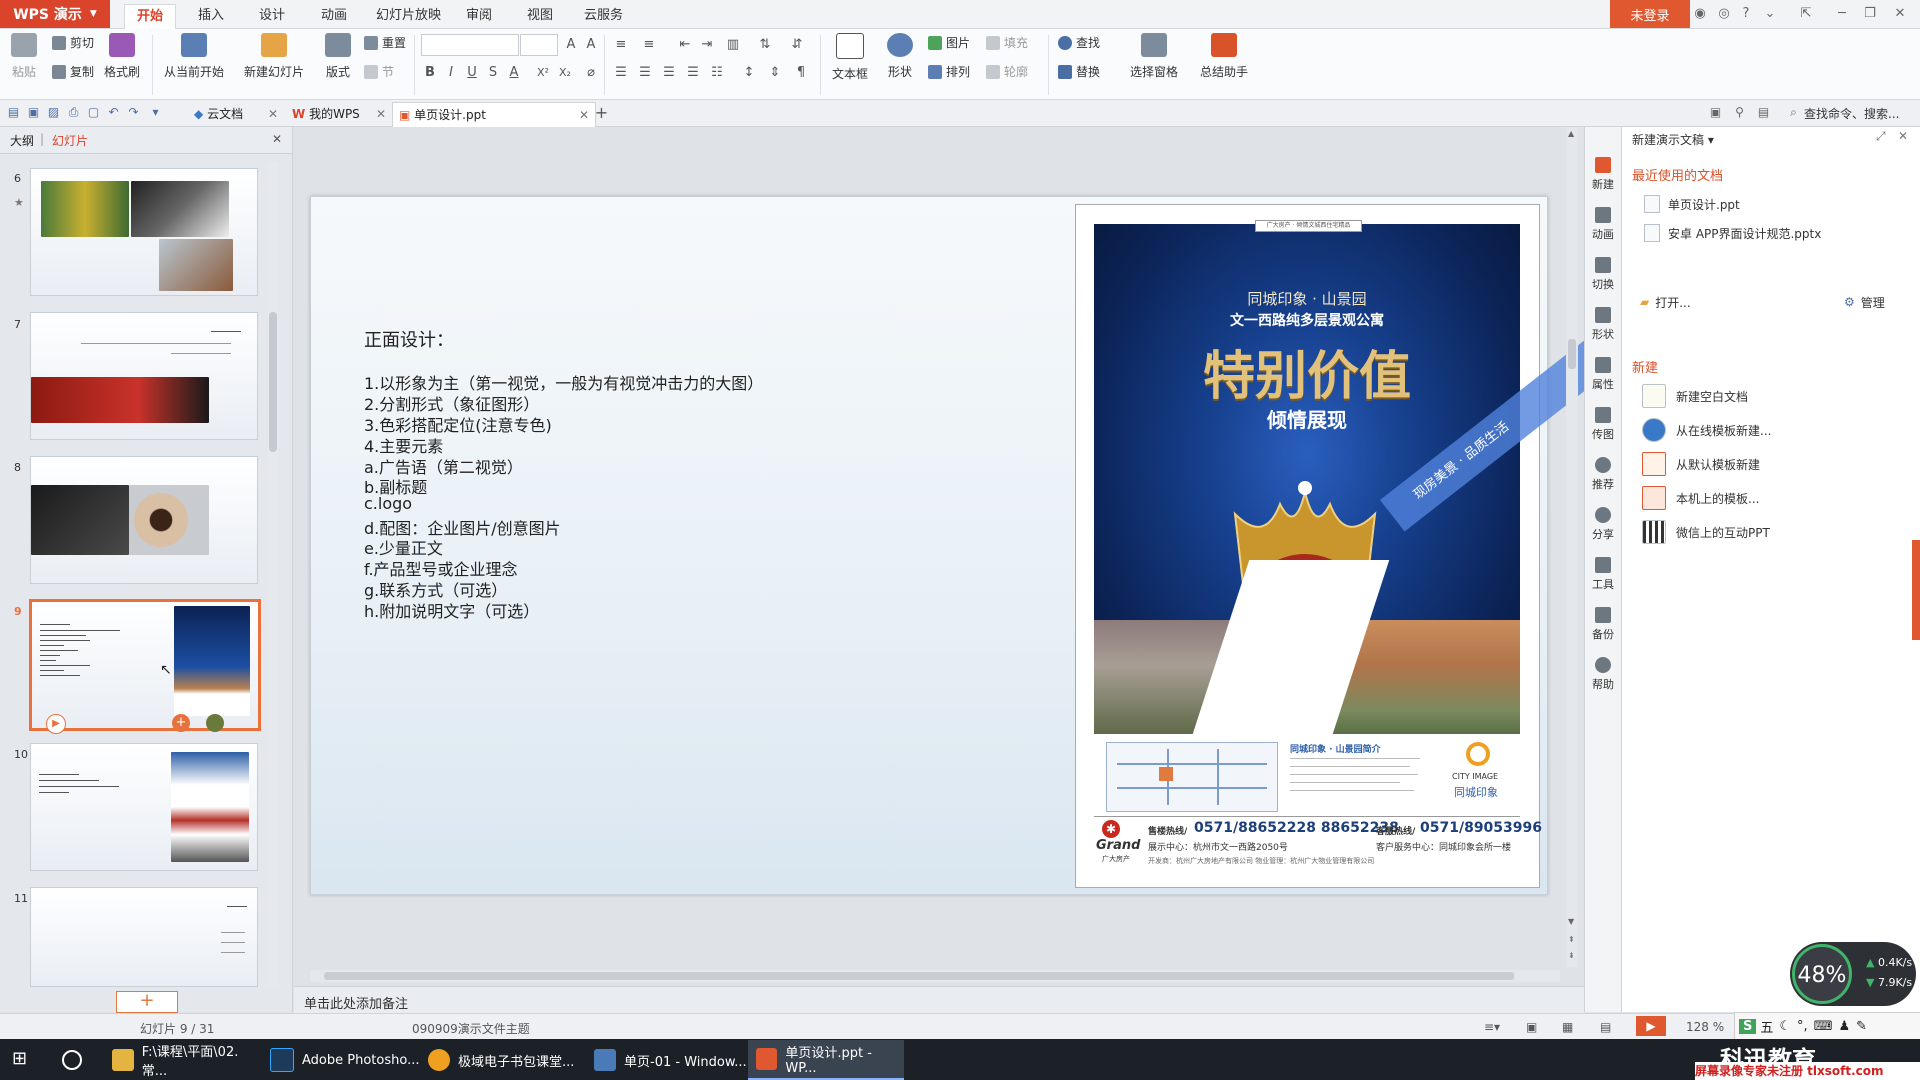 This screenshot has height=1080, width=1920. I want to click on task-pane-title: 新建演示文稿 ▾, so click(1673, 139).